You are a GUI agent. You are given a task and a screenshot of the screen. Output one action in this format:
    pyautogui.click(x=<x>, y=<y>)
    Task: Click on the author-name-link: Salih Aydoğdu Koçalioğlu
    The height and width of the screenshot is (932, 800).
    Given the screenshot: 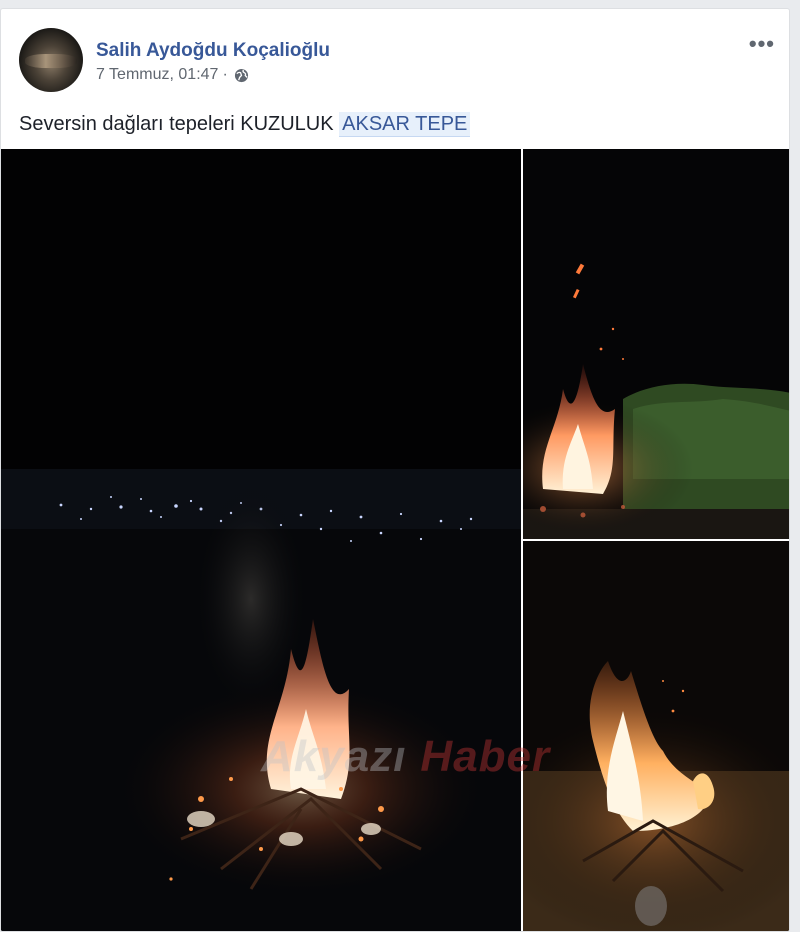 What is the action you would take?
    pyautogui.click(x=213, y=51)
    